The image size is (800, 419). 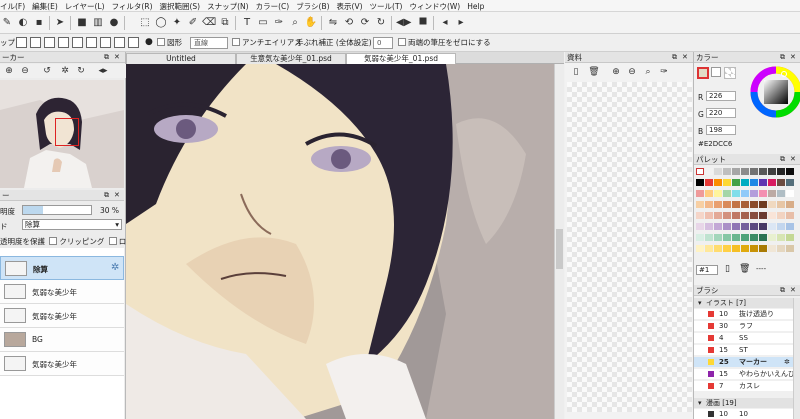 I want to click on lock-checkbox, so click(x=112, y=241).